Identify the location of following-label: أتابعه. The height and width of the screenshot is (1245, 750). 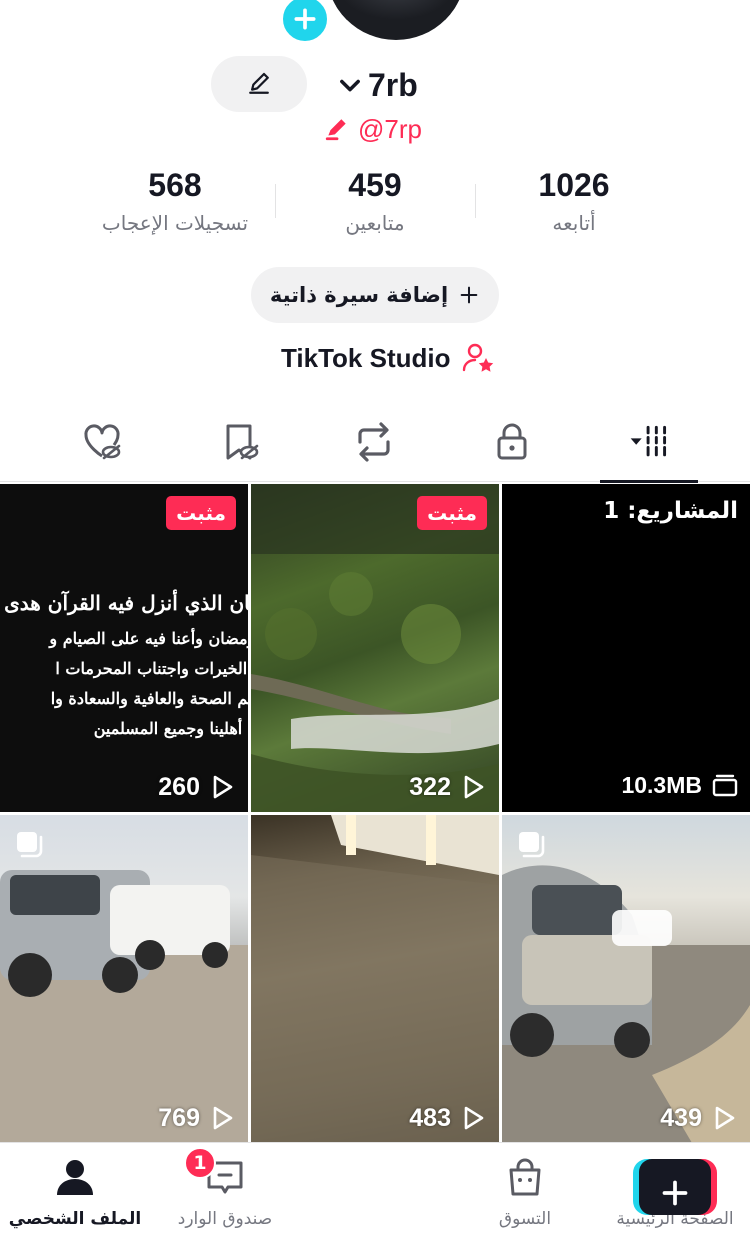
(574, 223).